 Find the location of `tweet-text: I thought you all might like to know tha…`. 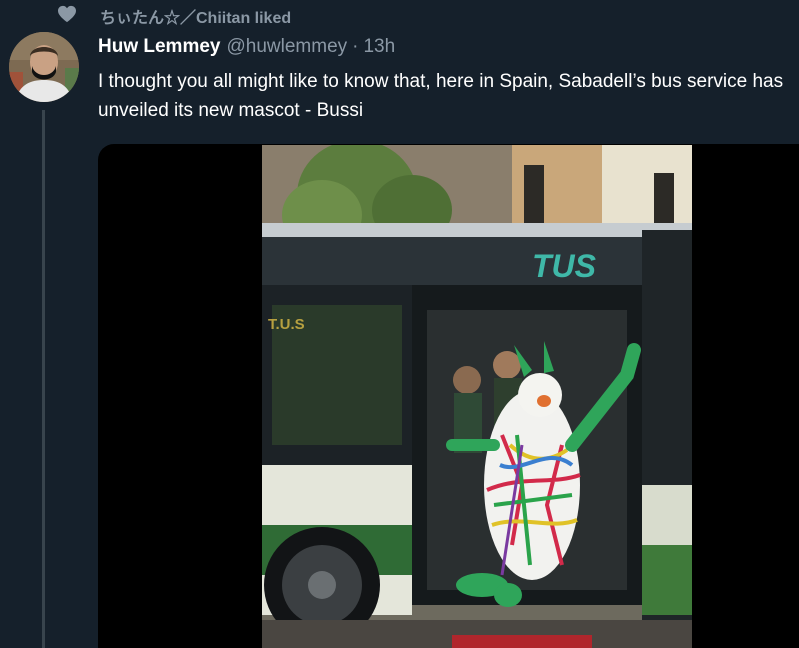

tweet-text: I thought you all might like to know tha… is located at coordinates (441, 96).